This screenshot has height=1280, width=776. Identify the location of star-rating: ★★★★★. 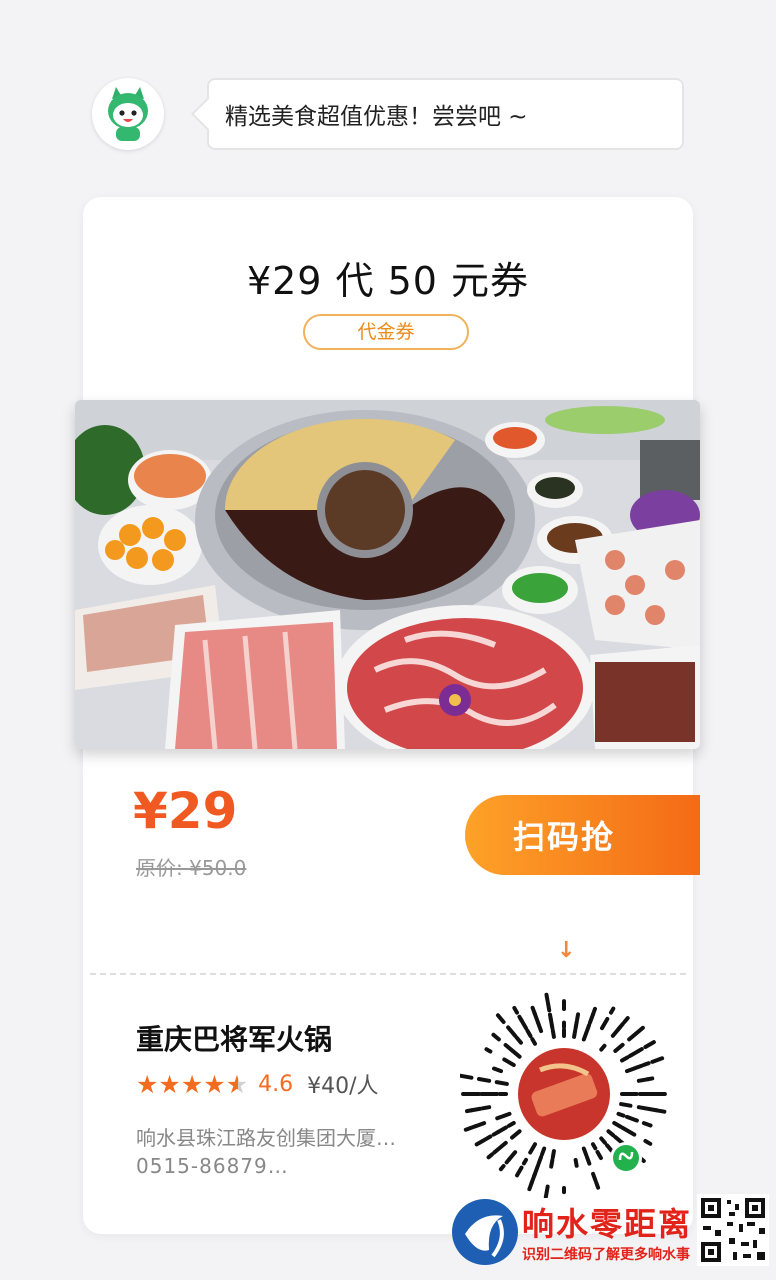
(192, 1084).